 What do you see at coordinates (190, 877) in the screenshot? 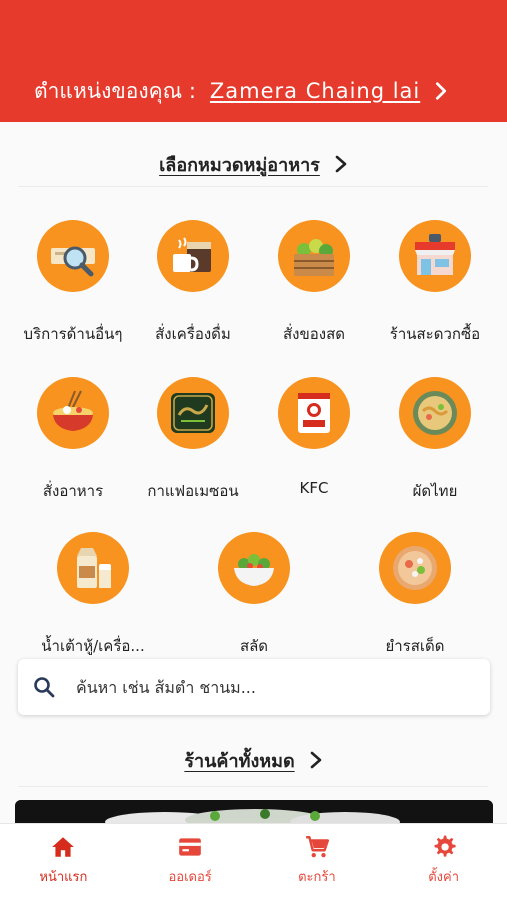
I see `tab-label: ออเดอร์` at bounding box center [190, 877].